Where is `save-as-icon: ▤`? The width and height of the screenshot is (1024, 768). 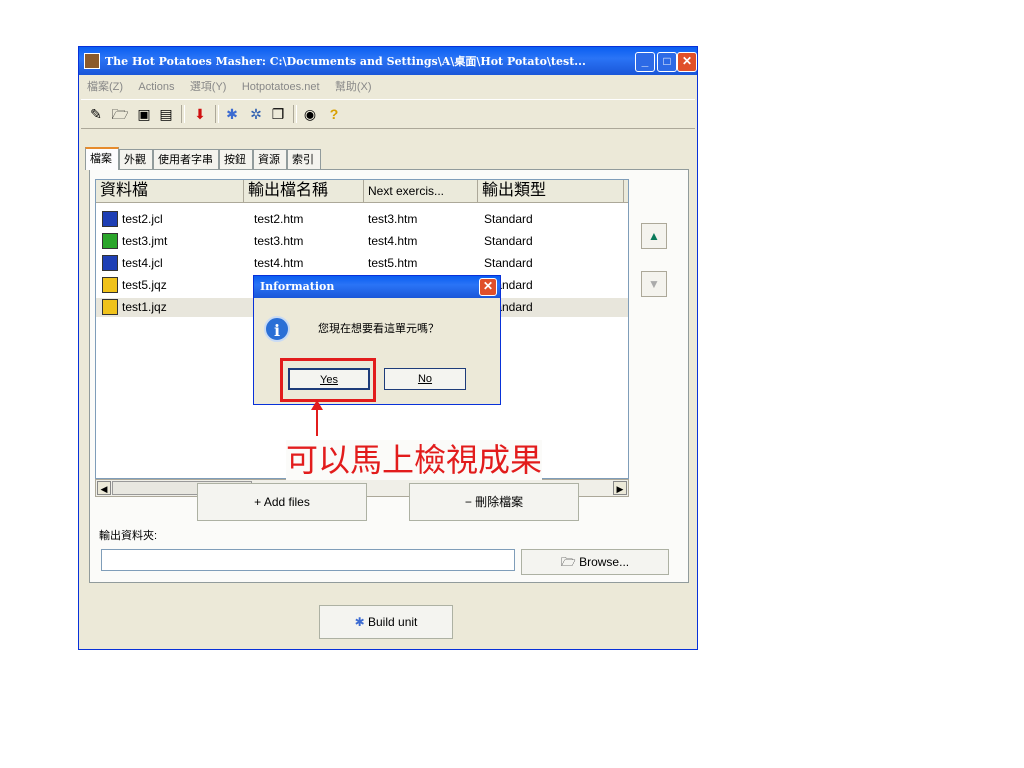 save-as-icon: ▤ is located at coordinates (166, 114).